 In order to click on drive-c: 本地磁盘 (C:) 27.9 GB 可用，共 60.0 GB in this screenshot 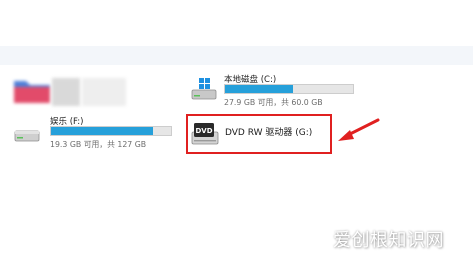, I will do `click(273, 90)`.